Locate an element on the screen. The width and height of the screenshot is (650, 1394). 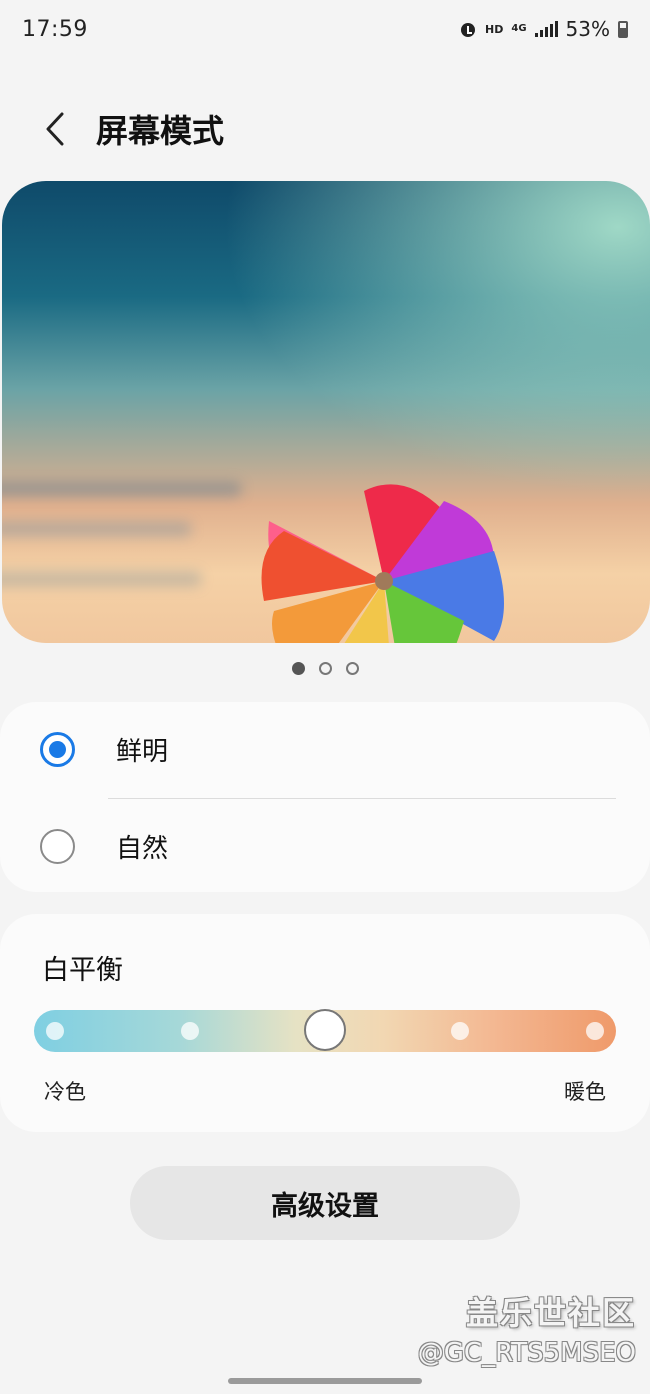
battery-percent: 53% is located at coordinates (587, 29).